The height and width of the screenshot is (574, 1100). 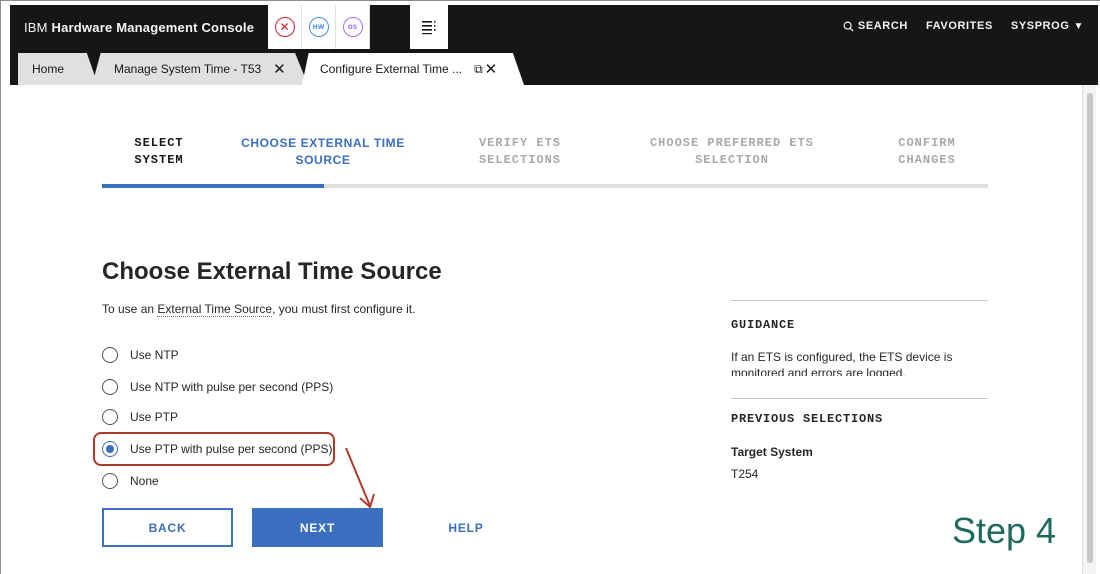 What do you see at coordinates (1004, 530) in the screenshot?
I see `step-annotation-label: Step 4` at bounding box center [1004, 530].